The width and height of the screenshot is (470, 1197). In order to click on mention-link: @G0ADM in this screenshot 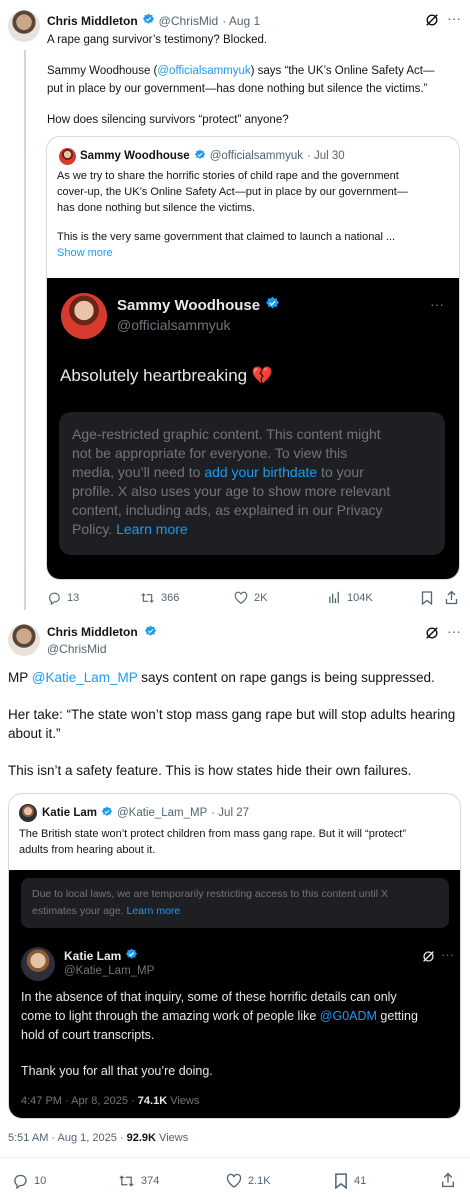, I will do `click(348, 1016)`.